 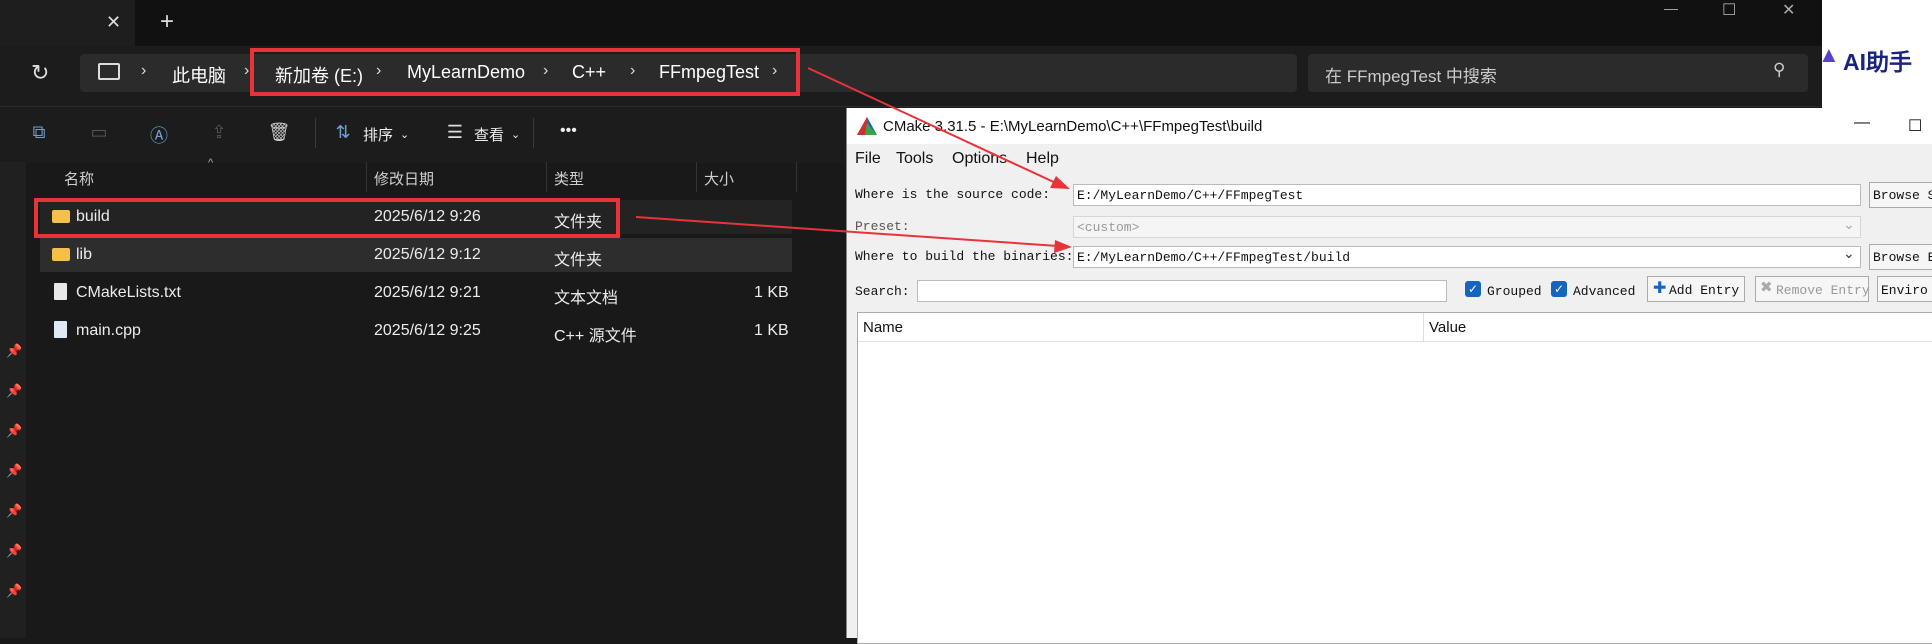 I want to click on arrow-line-build, so click(x=847, y=231).